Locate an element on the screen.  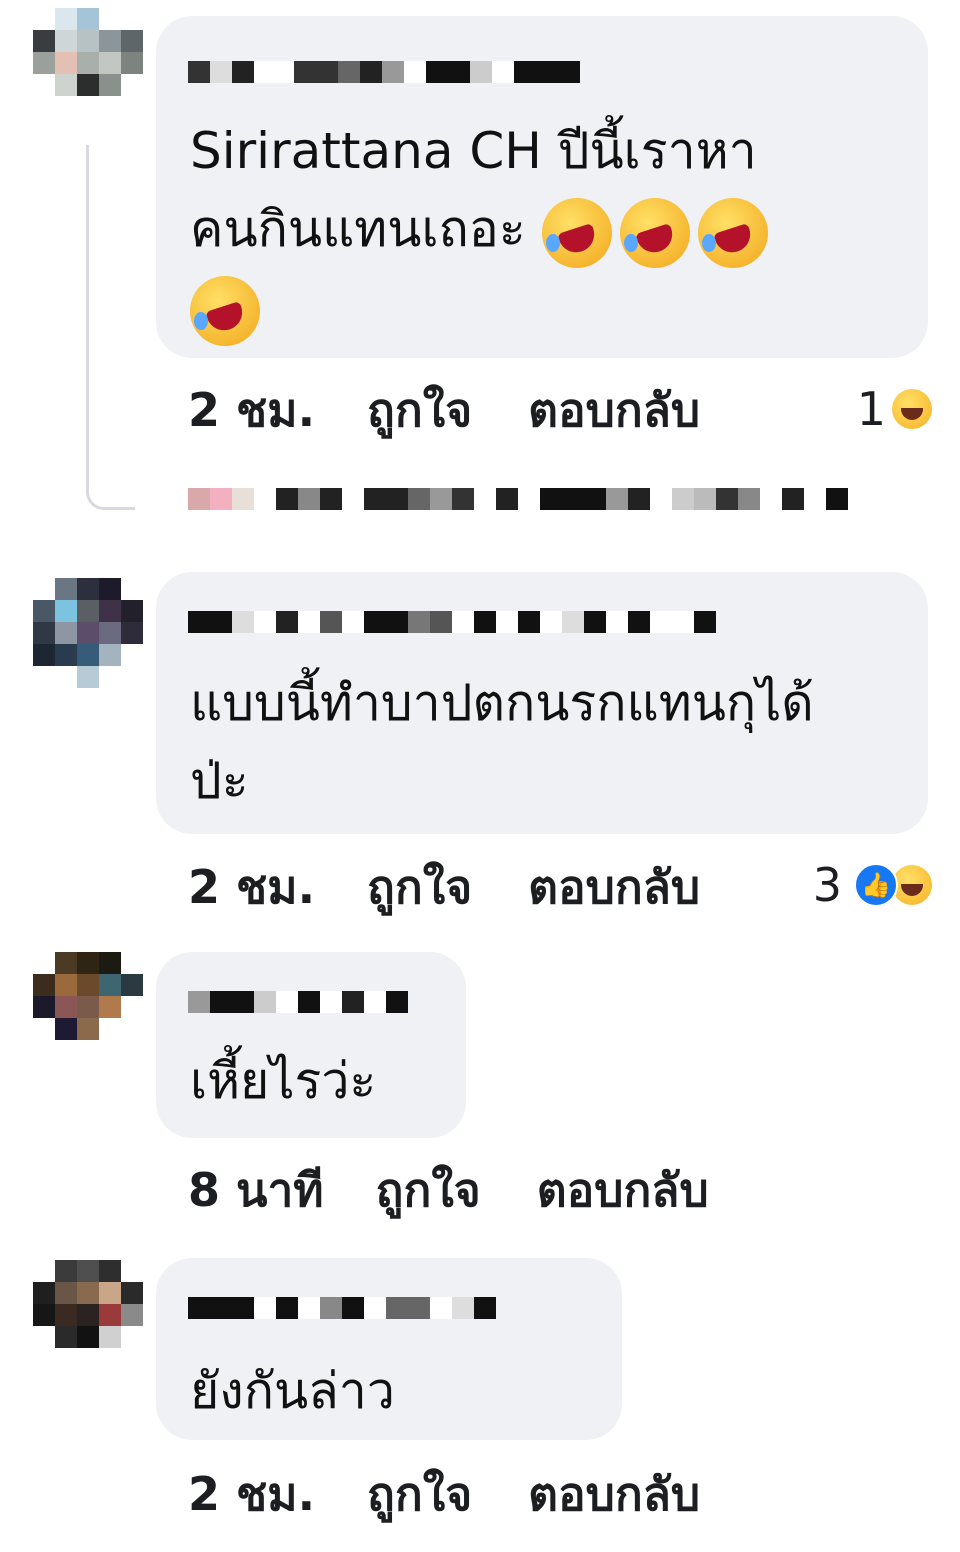
comment-text: เหี้ยไรว่ะ is located at coordinates (283, 1081).